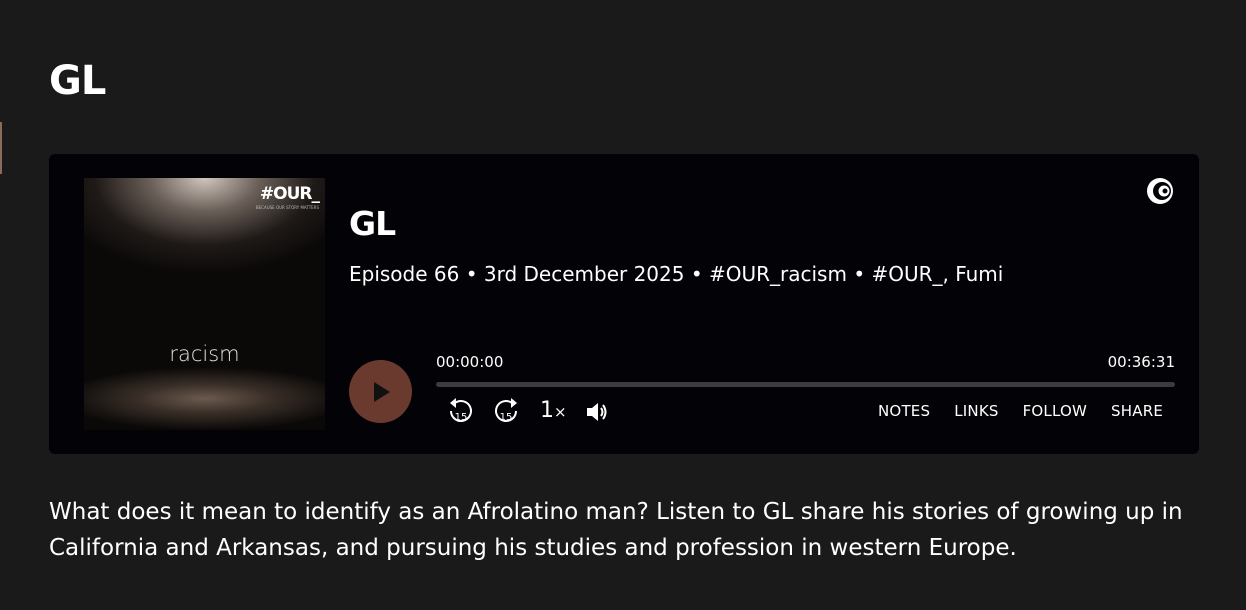  What do you see at coordinates (1160, 191) in the screenshot?
I see `podcast-logo-icon` at bounding box center [1160, 191].